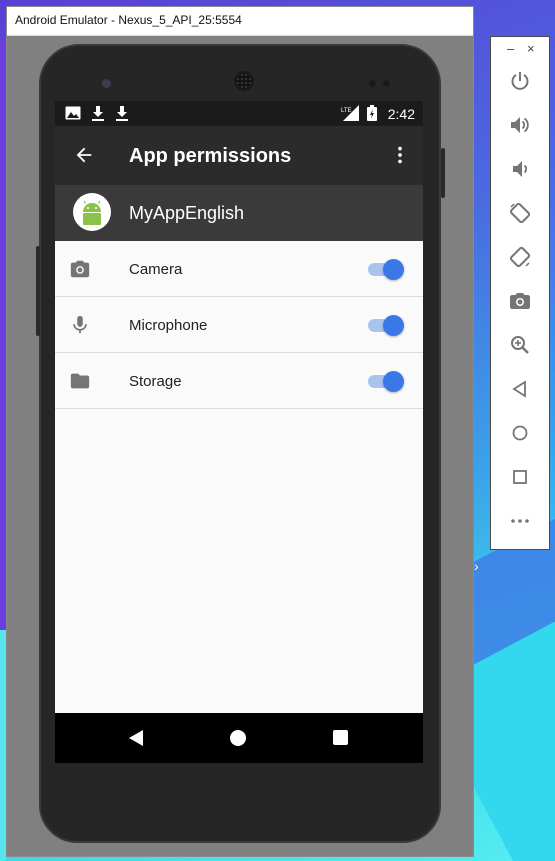  What do you see at coordinates (155, 381) in the screenshot?
I see `permission-label: Storage` at bounding box center [155, 381].